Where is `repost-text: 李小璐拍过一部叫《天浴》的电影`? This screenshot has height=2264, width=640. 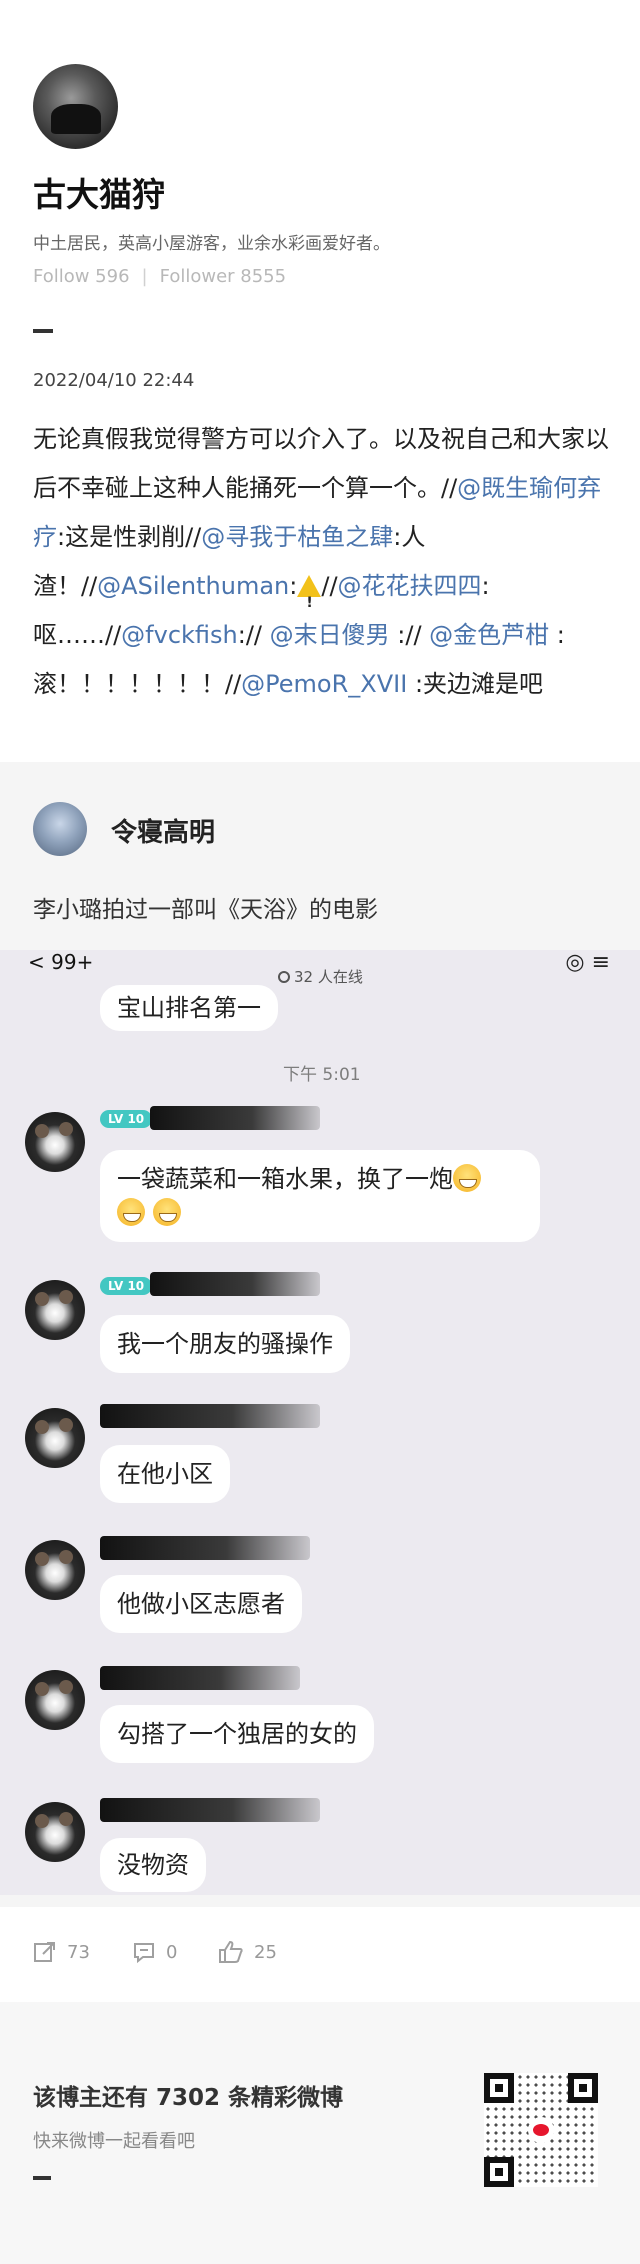
repost-text: 李小璐拍过一部叫《天浴》的电影 is located at coordinates (205, 910).